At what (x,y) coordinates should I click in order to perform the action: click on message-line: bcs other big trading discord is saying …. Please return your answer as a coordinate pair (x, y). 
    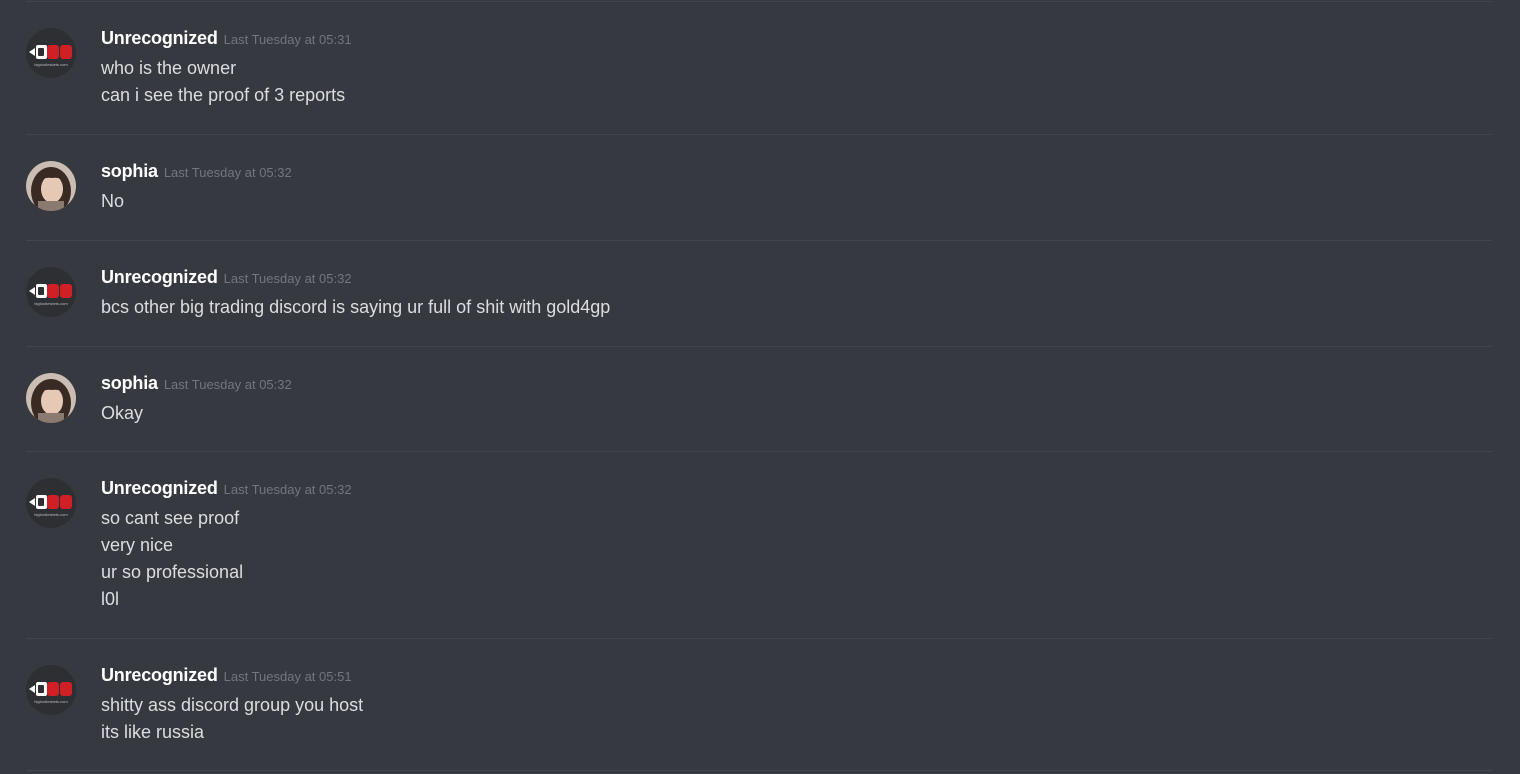
    Looking at the image, I should click on (356, 307).